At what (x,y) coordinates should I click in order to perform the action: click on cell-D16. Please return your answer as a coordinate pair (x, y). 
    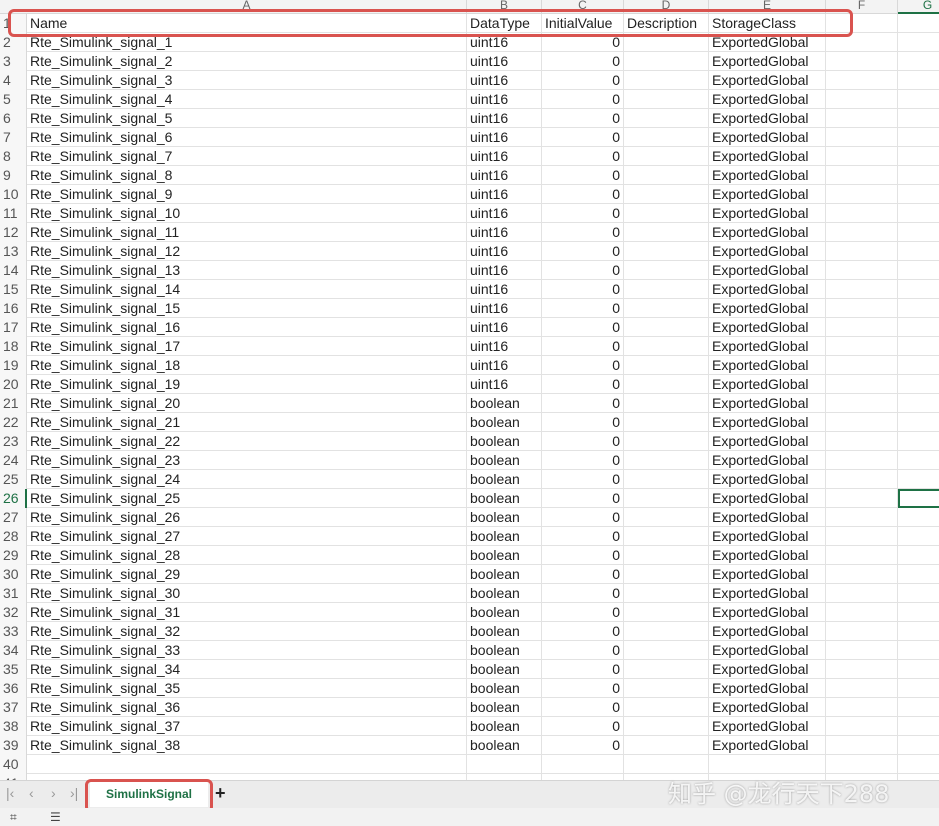
    Looking at the image, I should click on (666, 308).